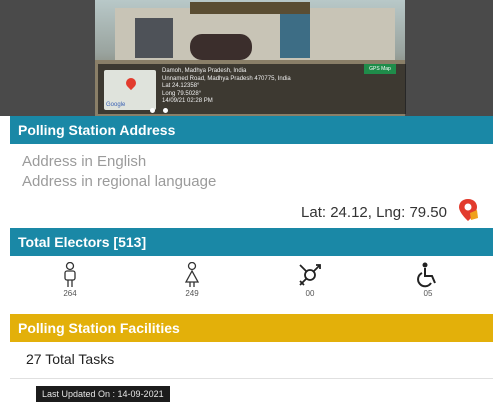 Image resolution: width=493 pixels, height=403 pixels. What do you see at coordinates (187, 101) in the screenshot?
I see `geotag-line: 14/09/21 02:28 PM` at bounding box center [187, 101].